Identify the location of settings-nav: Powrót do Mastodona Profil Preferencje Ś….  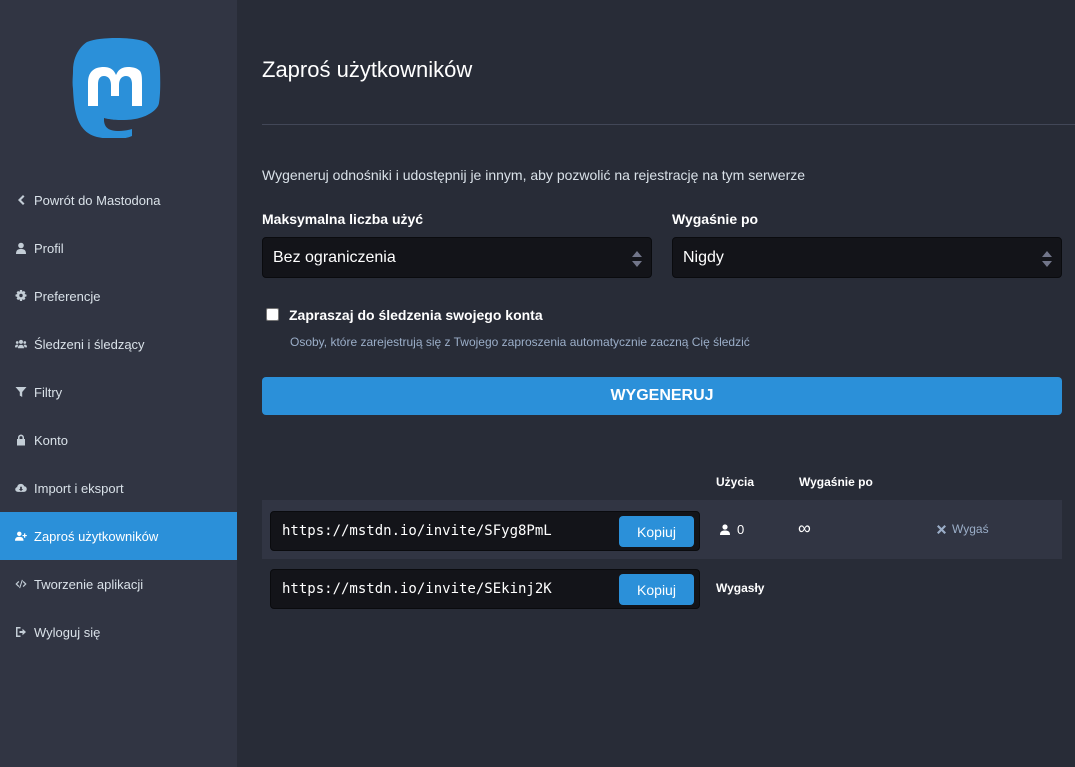
(118, 416).